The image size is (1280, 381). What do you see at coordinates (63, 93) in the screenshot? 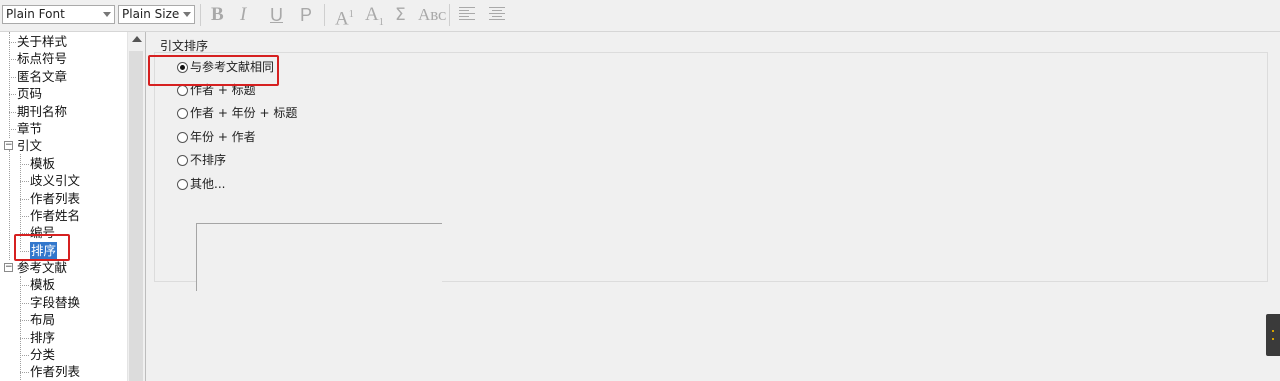
I see `tree-item: 页码` at bounding box center [63, 93].